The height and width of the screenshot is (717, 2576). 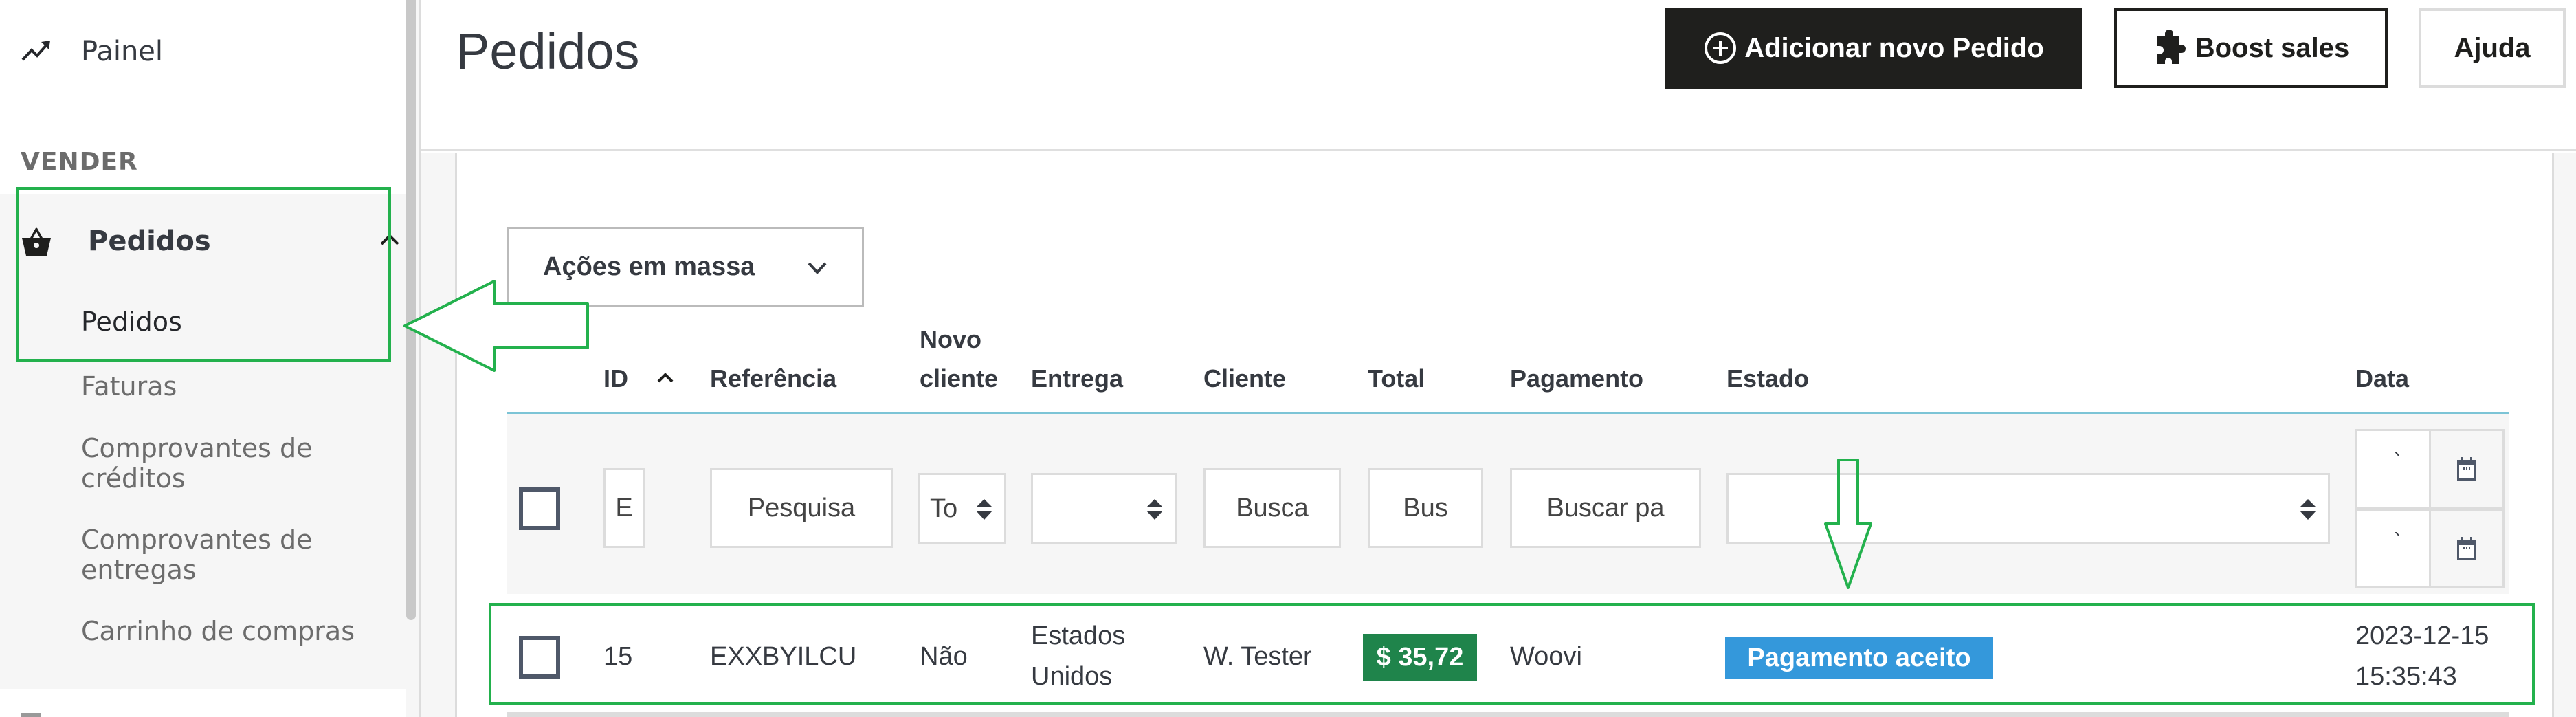 What do you see at coordinates (218, 631) in the screenshot?
I see `sidebar-subitem-shopping-carts: Carrinho de compras` at bounding box center [218, 631].